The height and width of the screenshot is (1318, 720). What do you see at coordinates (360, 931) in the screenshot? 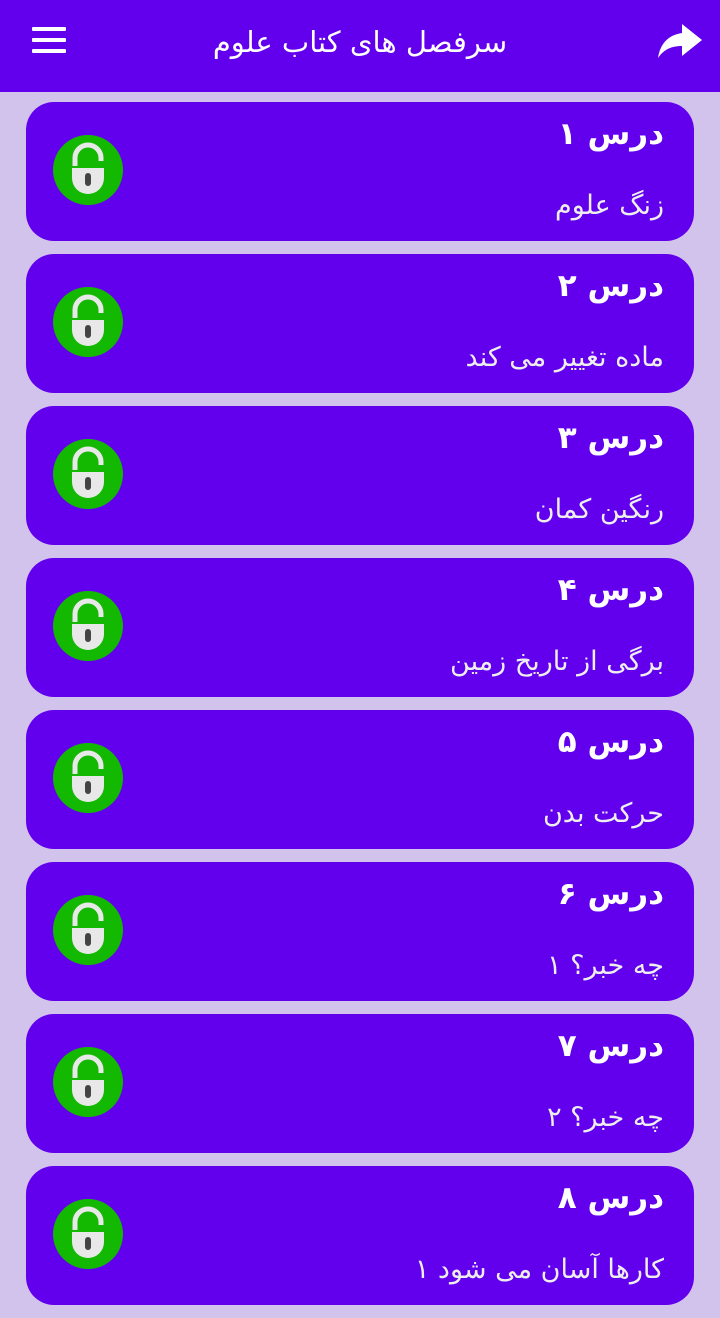
I see `lesson-card: درس ۶ چه خبر؟ ۱` at bounding box center [360, 931].